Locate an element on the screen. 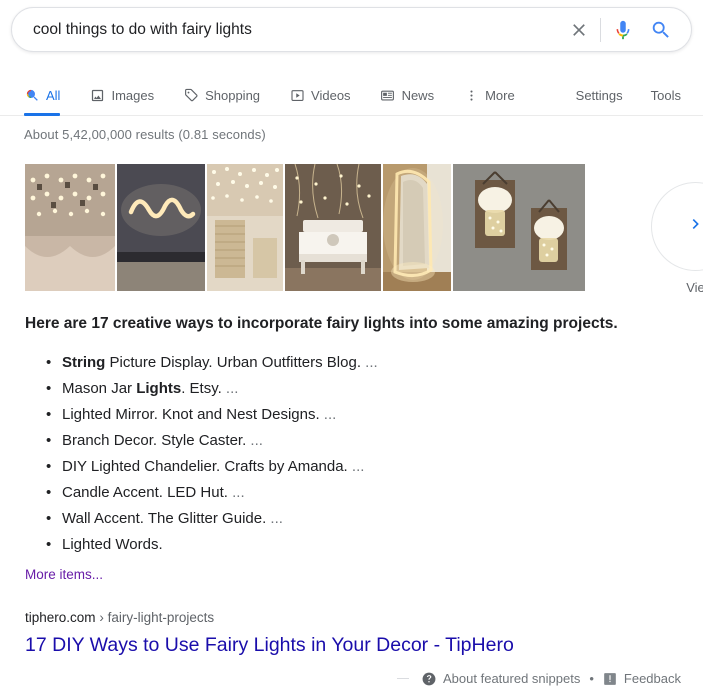  list-item-text: Picture Display. Urban Outfitters Blog. is located at coordinates (233, 362).